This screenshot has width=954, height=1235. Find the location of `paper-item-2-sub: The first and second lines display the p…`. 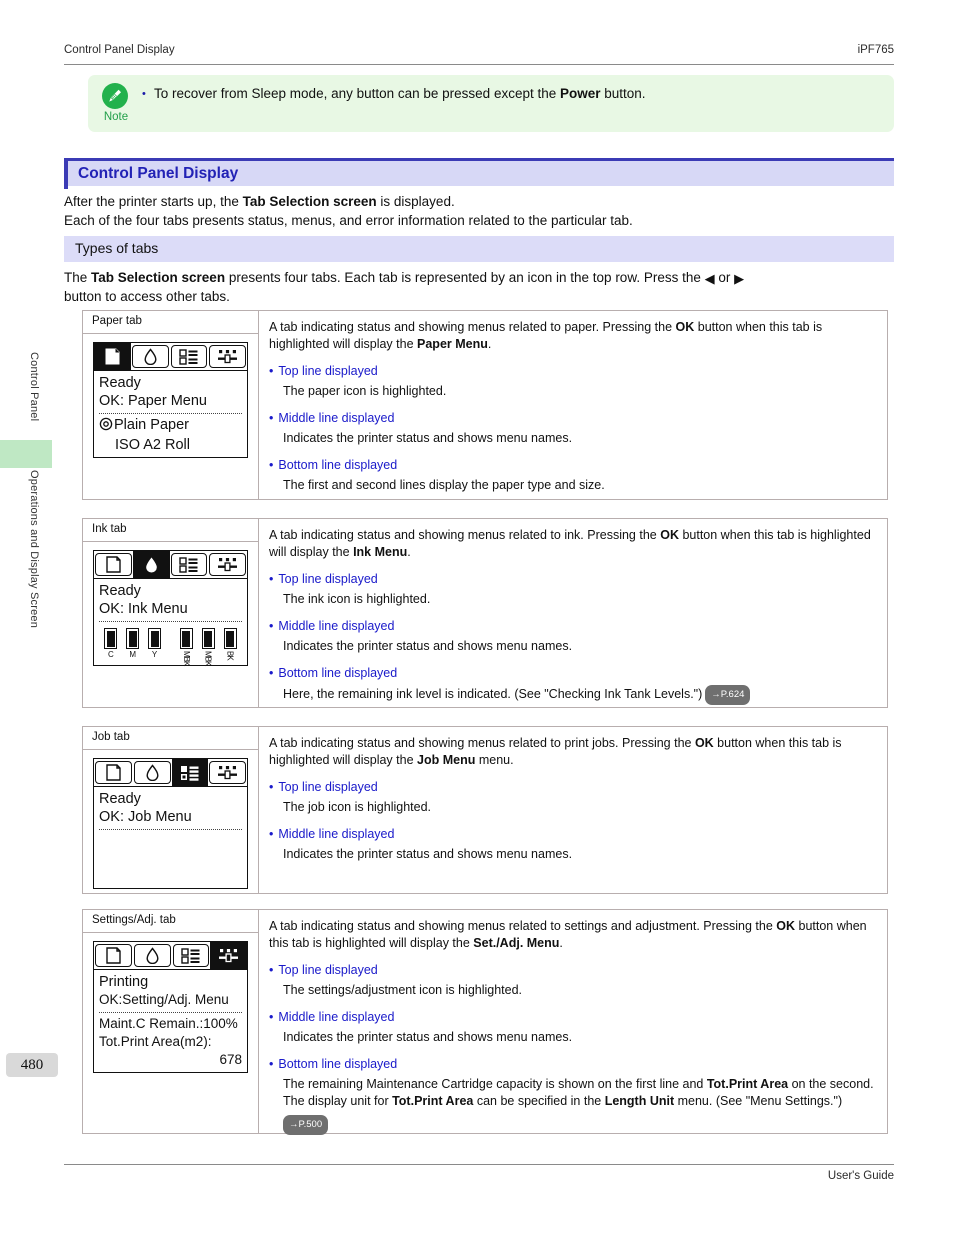

paper-item-2-sub: The first and second lines display the p… is located at coordinates (444, 485).